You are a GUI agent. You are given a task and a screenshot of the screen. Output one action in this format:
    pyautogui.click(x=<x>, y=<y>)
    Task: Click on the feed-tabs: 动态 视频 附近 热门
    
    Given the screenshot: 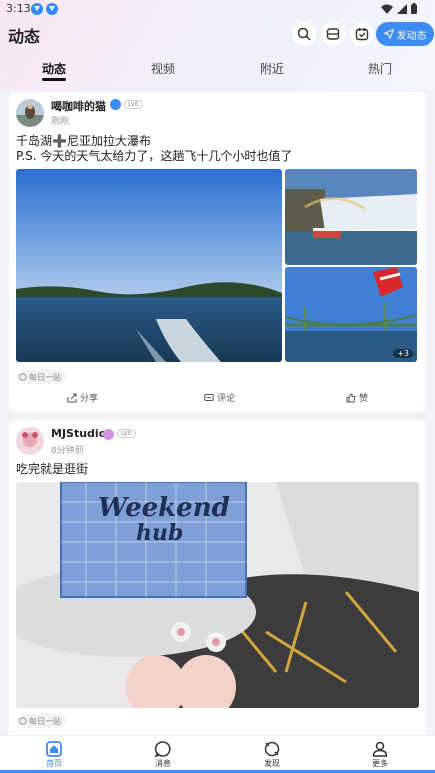 What is the action you would take?
    pyautogui.click(x=217, y=69)
    